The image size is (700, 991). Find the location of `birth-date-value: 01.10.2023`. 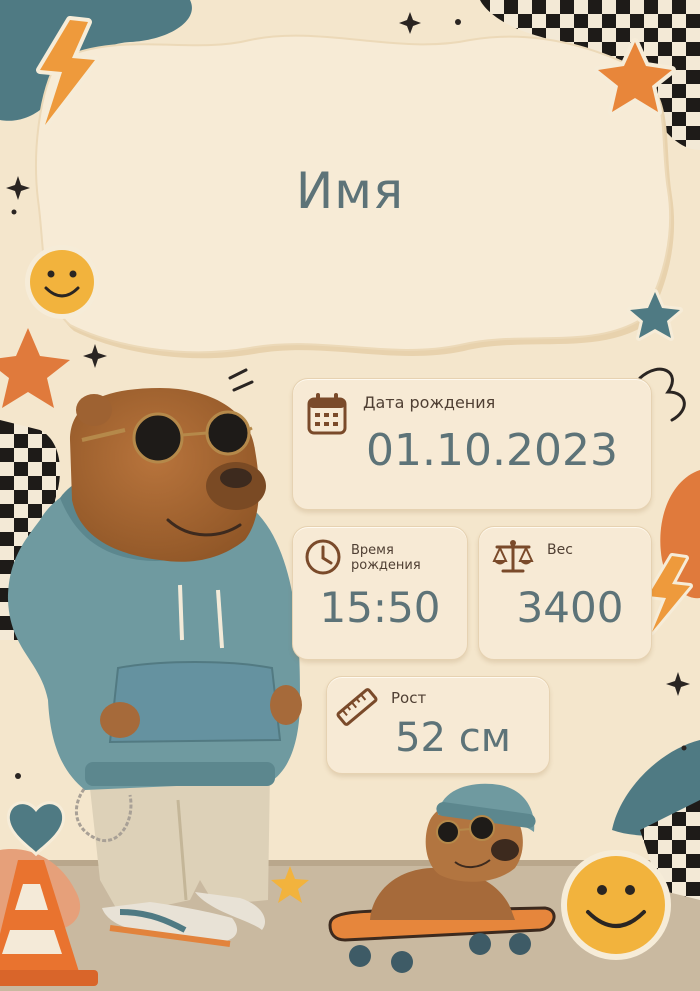

birth-date-value: 01.10.2023 is located at coordinates (492, 450).